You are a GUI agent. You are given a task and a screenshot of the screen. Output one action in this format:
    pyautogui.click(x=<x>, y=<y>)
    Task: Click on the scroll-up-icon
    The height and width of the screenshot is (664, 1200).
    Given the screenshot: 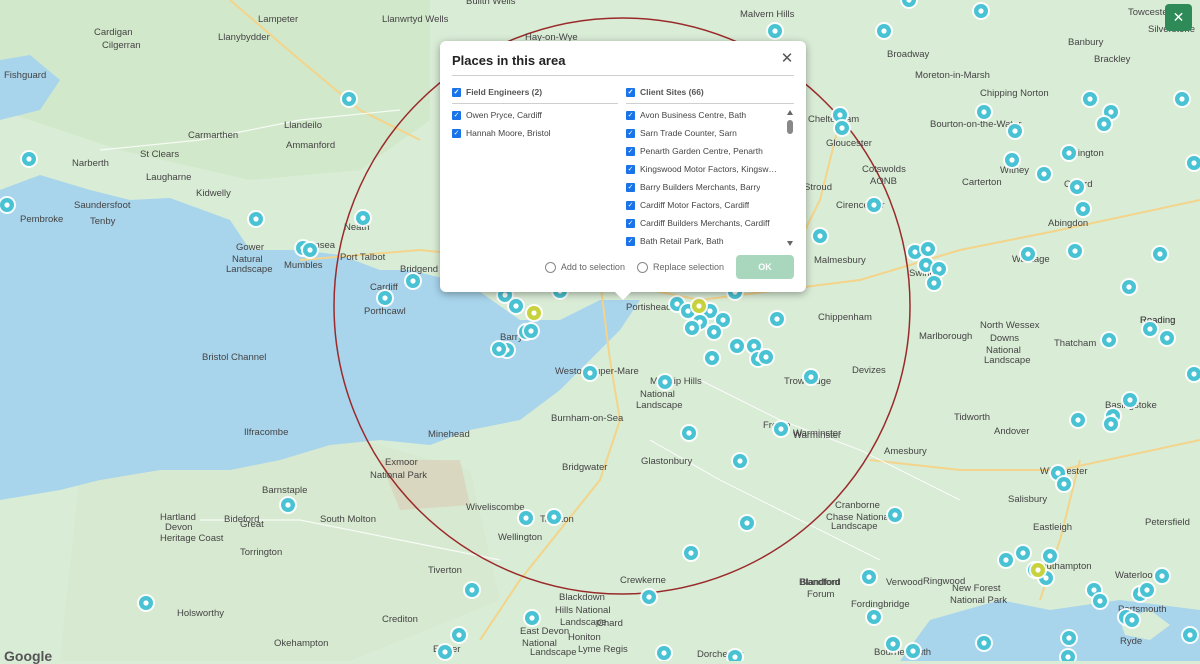 What is the action you would take?
    pyautogui.click(x=790, y=112)
    